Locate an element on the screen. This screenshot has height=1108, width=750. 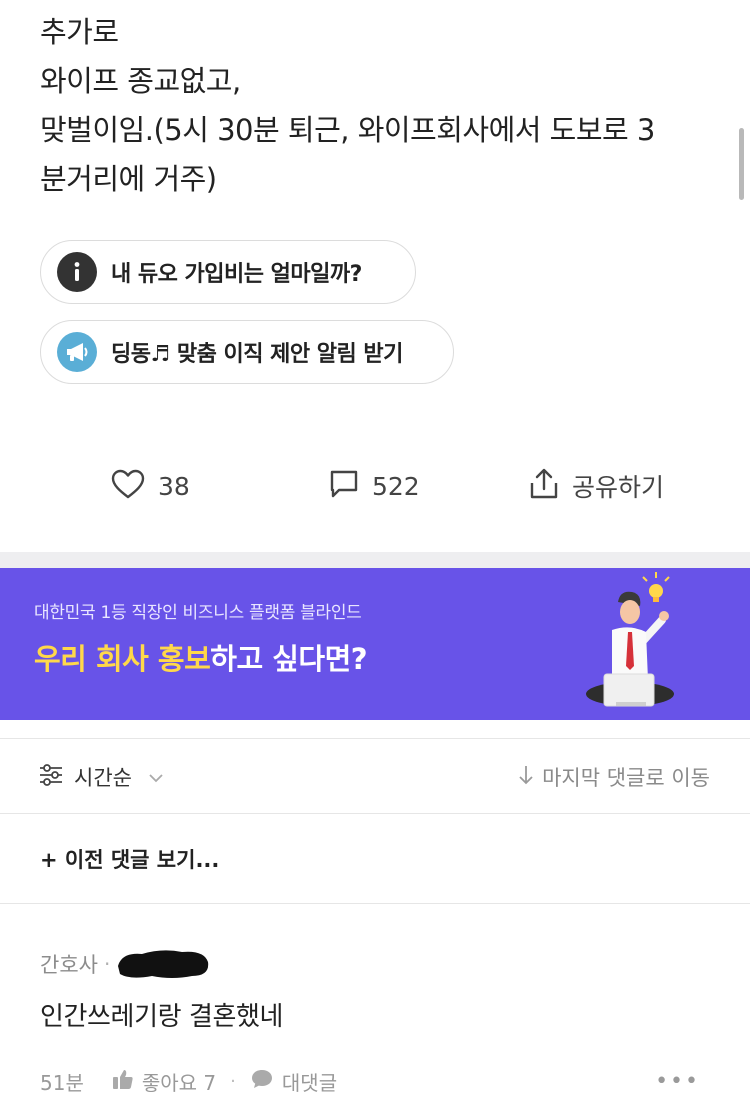
sort-label: 시간순 is located at coordinates (103, 778).